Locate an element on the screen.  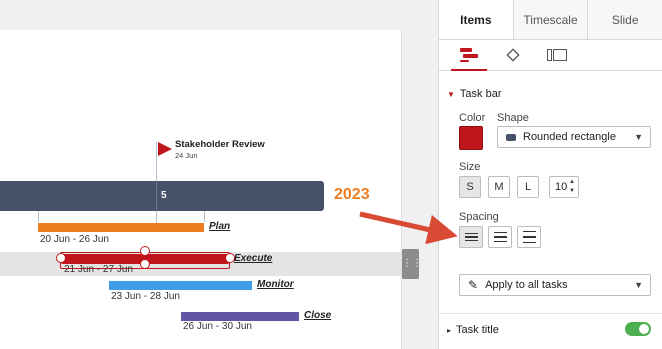
milestone-date: 24 Jun is located at coordinates (186, 155).